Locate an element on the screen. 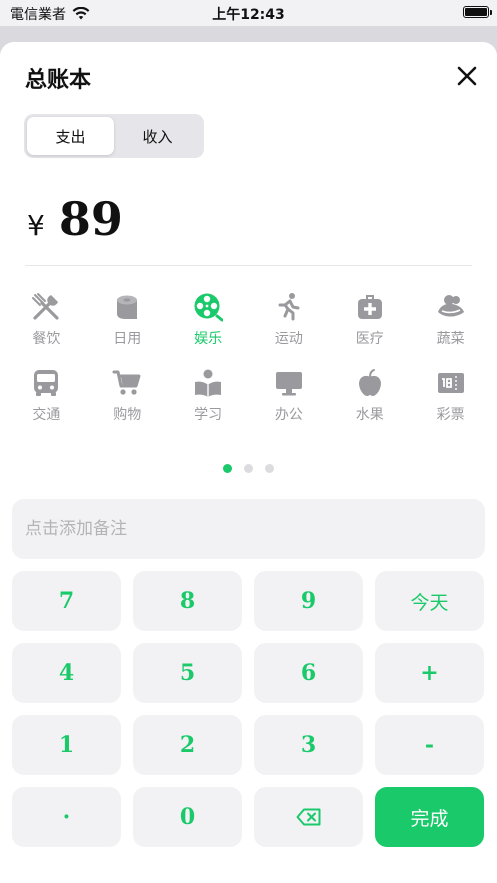 This screenshot has height=883, width=497. category-dining: 餐饮 is located at coordinates (46, 320).